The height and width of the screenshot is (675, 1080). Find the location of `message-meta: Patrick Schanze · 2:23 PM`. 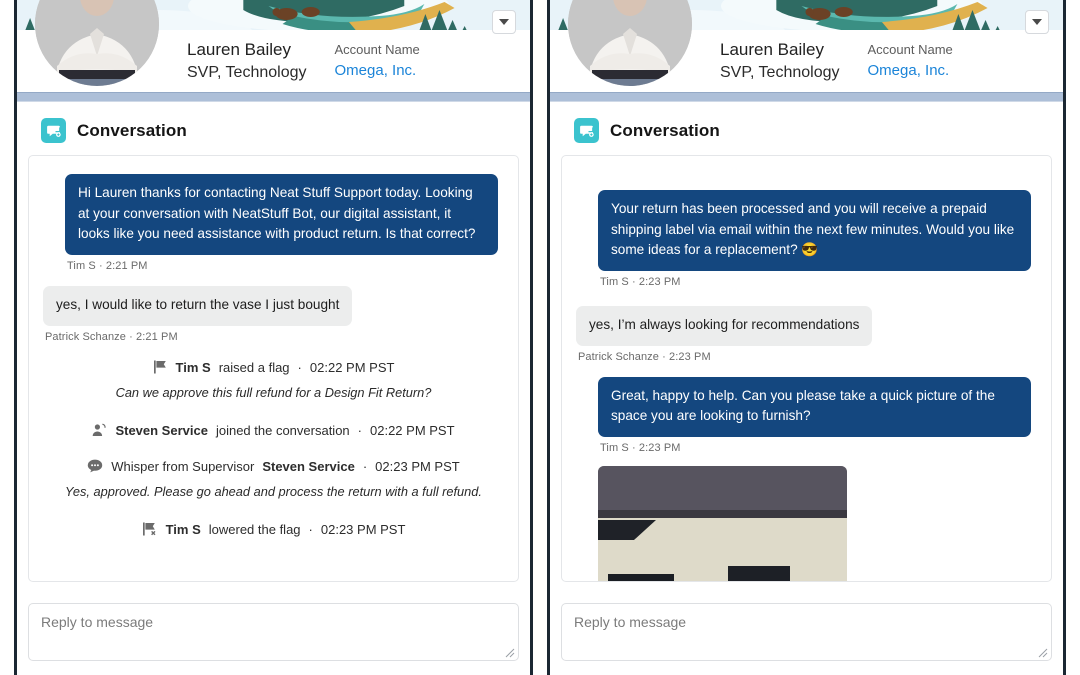

message-meta: Patrick Schanze · 2:23 PM is located at coordinates (644, 356).